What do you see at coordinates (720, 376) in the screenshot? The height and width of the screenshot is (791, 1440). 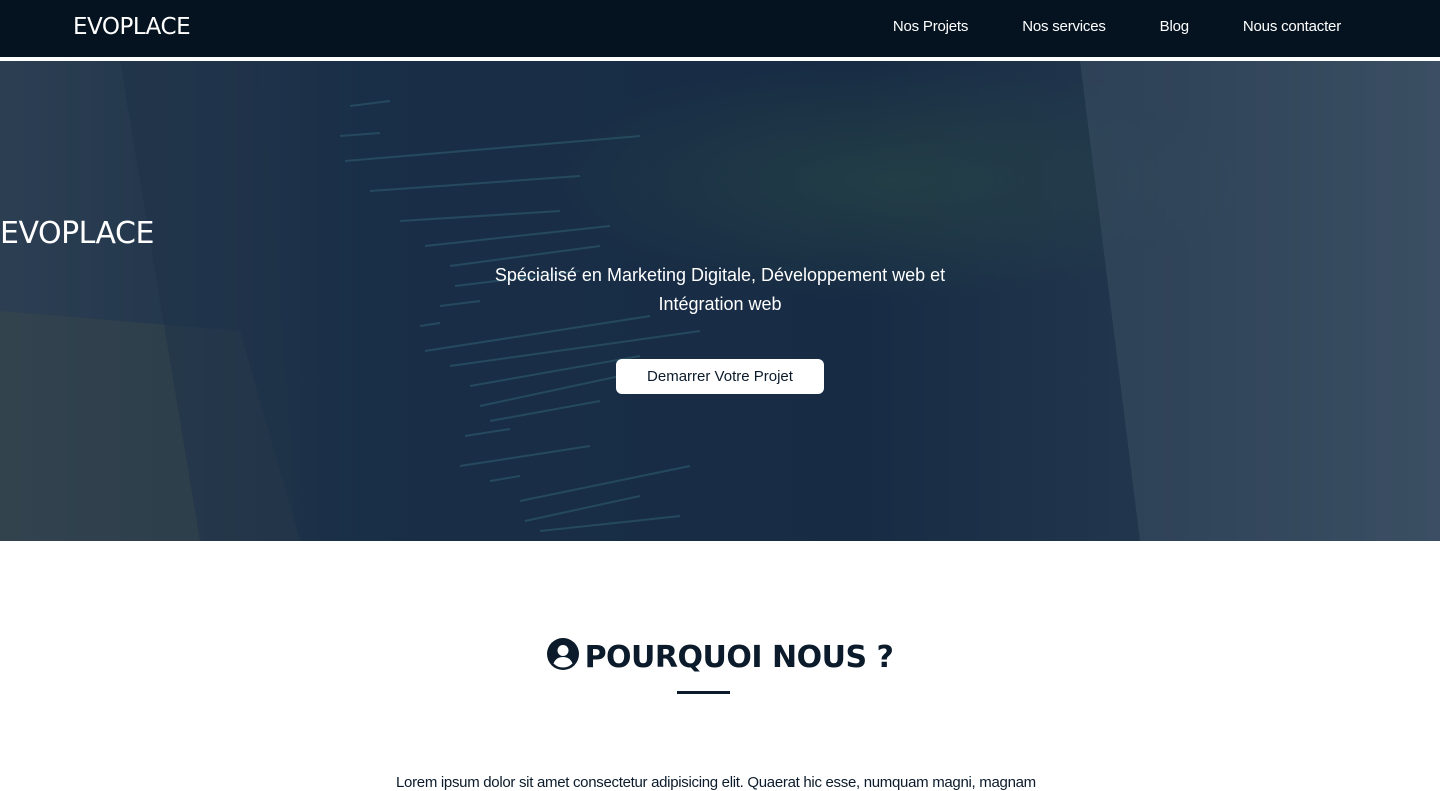 I see `start-project-button: Demarrer Votre Projet` at bounding box center [720, 376].